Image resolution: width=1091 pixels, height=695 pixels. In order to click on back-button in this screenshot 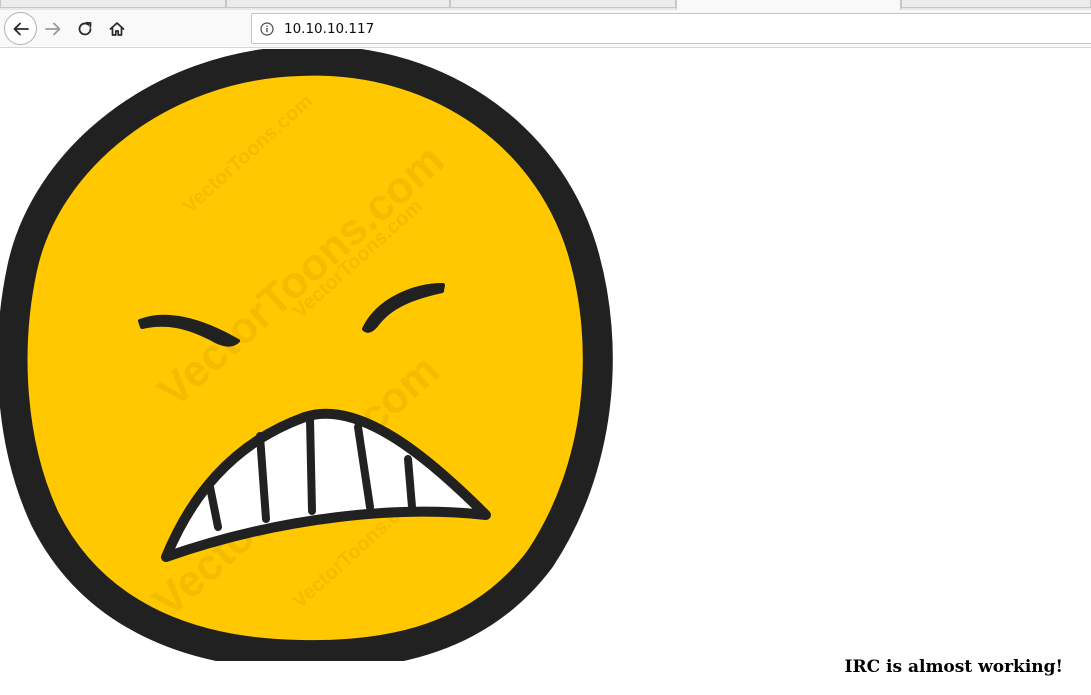, I will do `click(20, 28)`.